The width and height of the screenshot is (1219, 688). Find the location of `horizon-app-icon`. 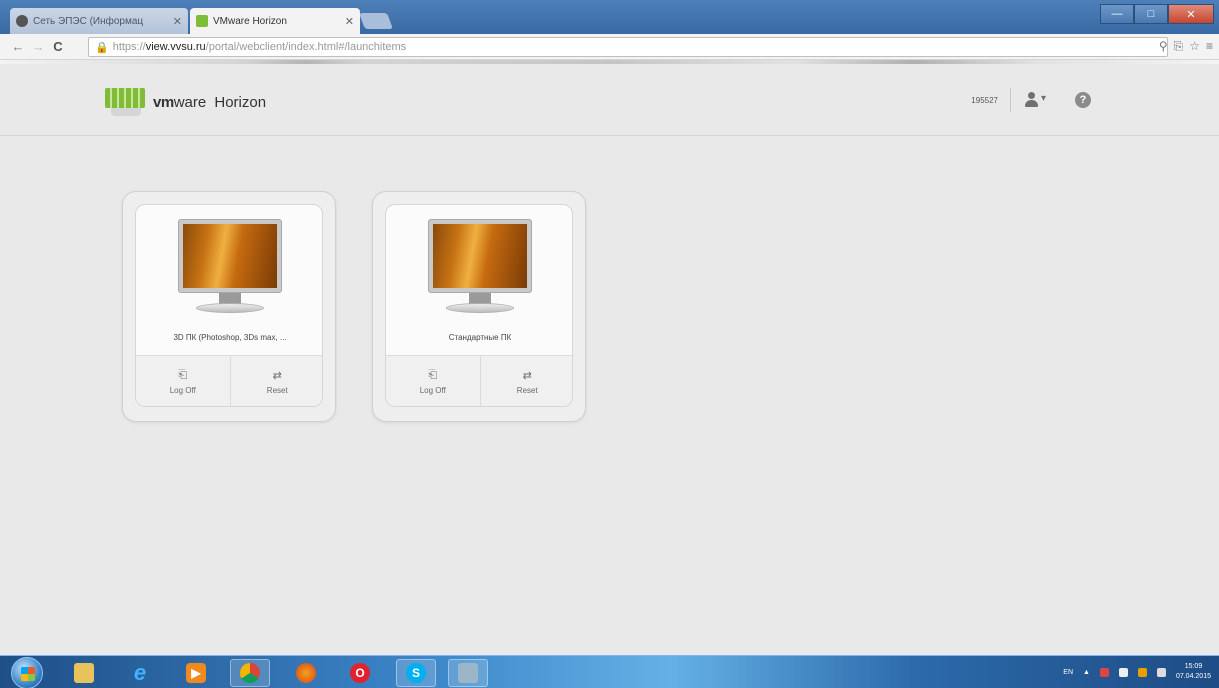

horizon-app-icon is located at coordinates (468, 673).